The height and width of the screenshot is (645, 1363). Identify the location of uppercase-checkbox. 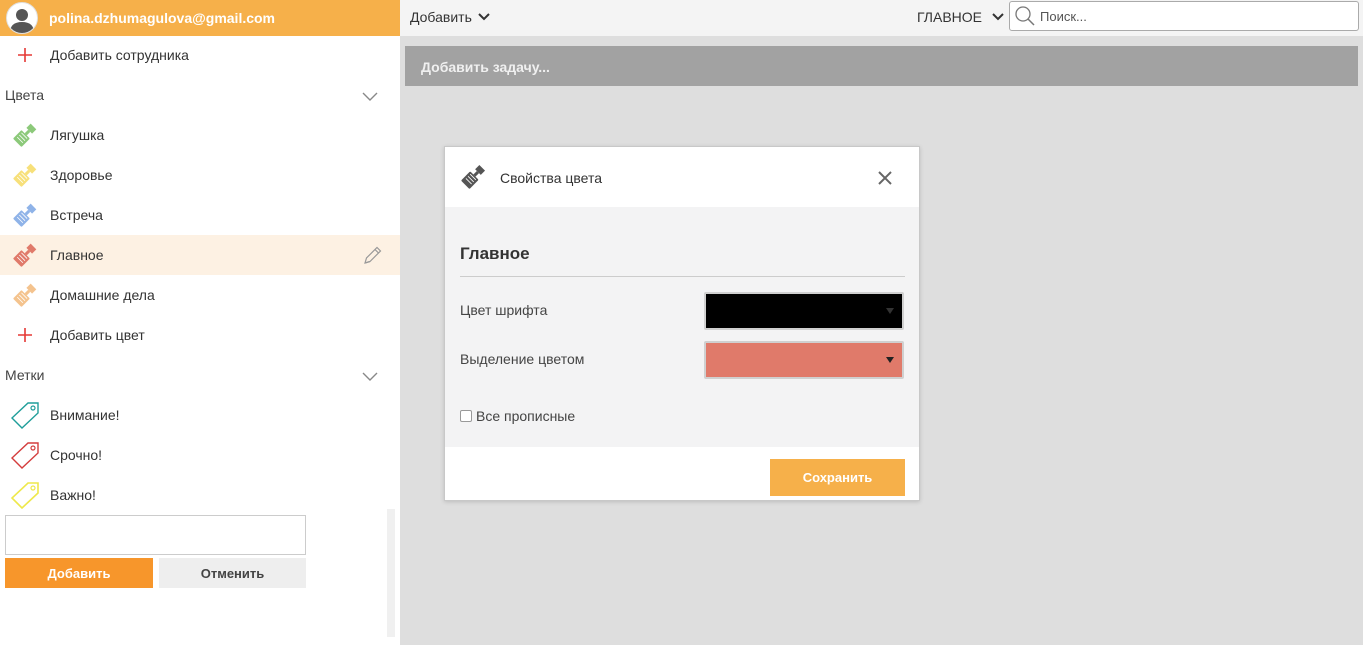
(466, 416).